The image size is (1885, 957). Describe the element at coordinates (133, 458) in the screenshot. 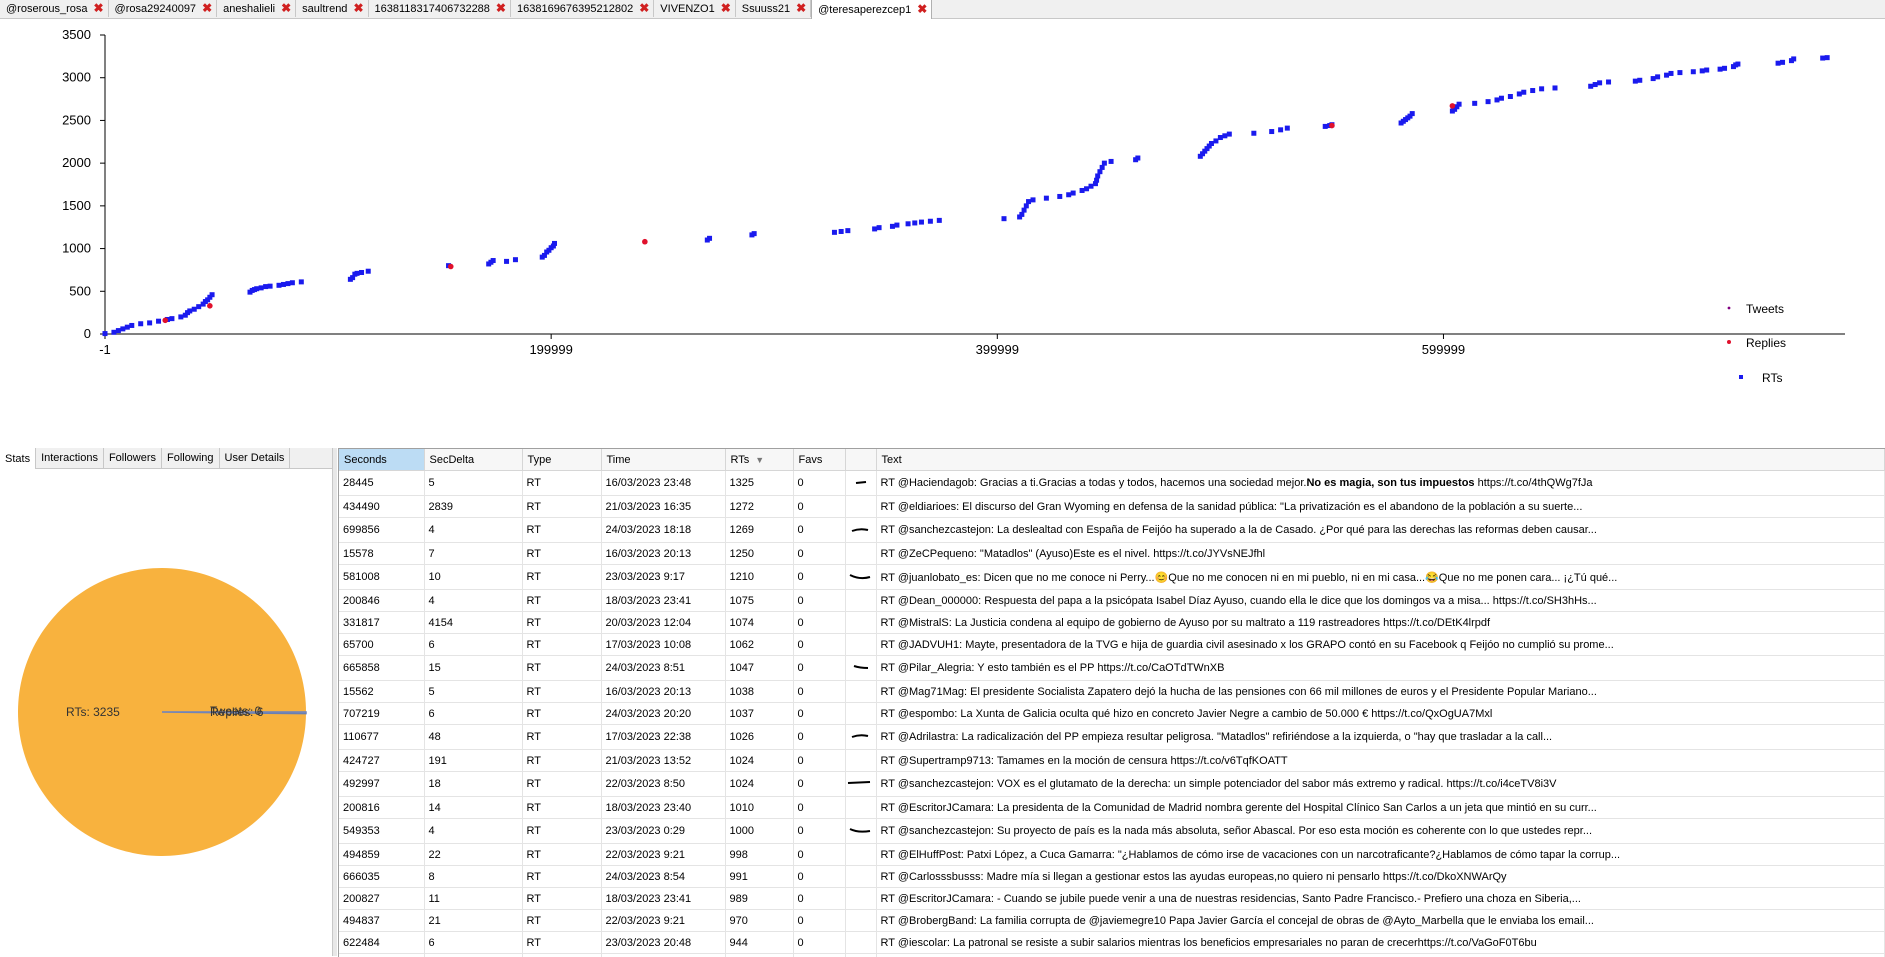

I see `tab-followers: Followers` at that location.